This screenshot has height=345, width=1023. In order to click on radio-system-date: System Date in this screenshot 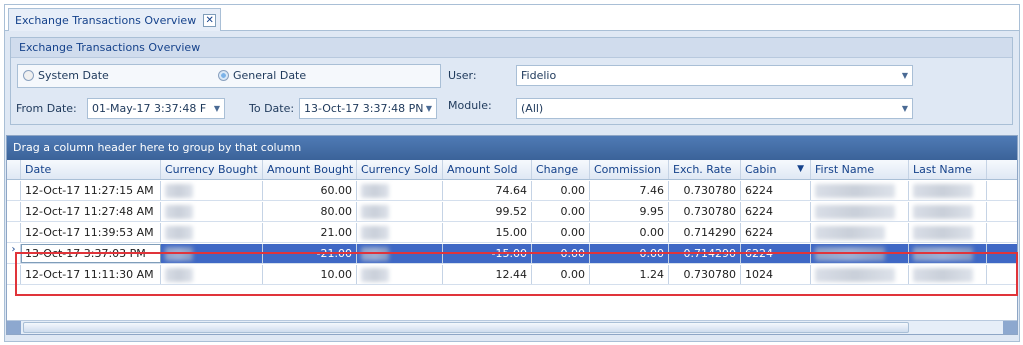, I will do `click(66, 75)`.